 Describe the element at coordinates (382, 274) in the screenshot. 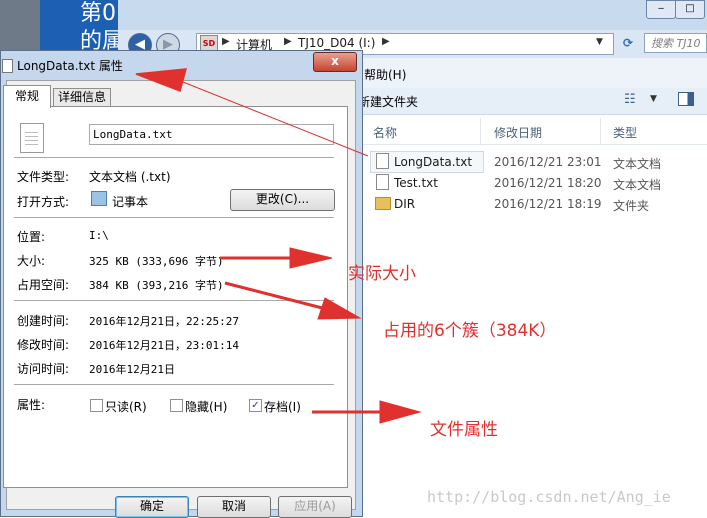

I see `annotation-actual-size: 实际大小` at that location.